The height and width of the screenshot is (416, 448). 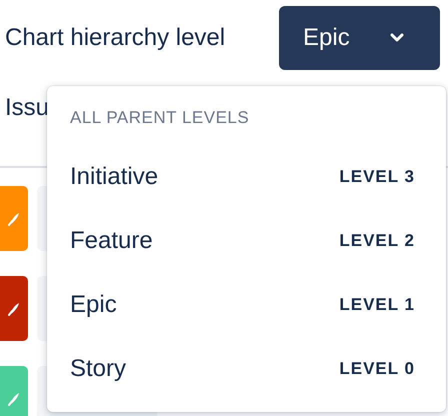 What do you see at coordinates (377, 241) in the screenshot?
I see `level-label: LEVEL 2` at bounding box center [377, 241].